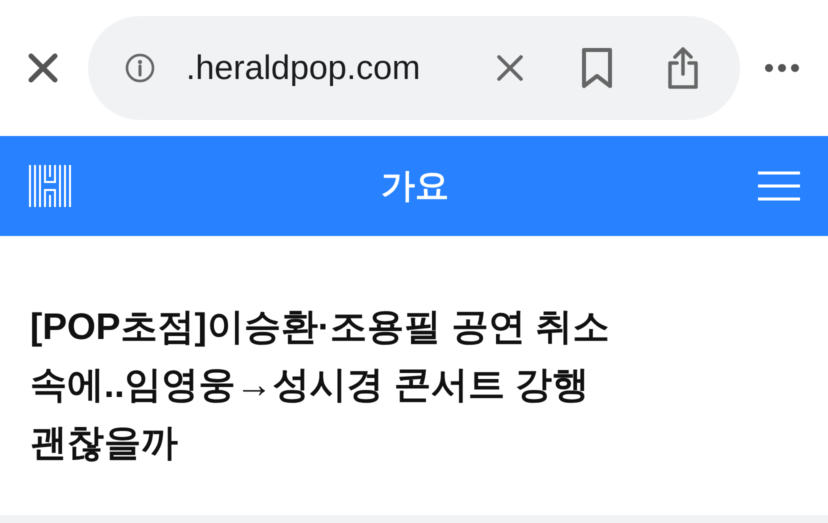 The height and width of the screenshot is (523, 828). I want to click on close-icon, so click(43, 68).